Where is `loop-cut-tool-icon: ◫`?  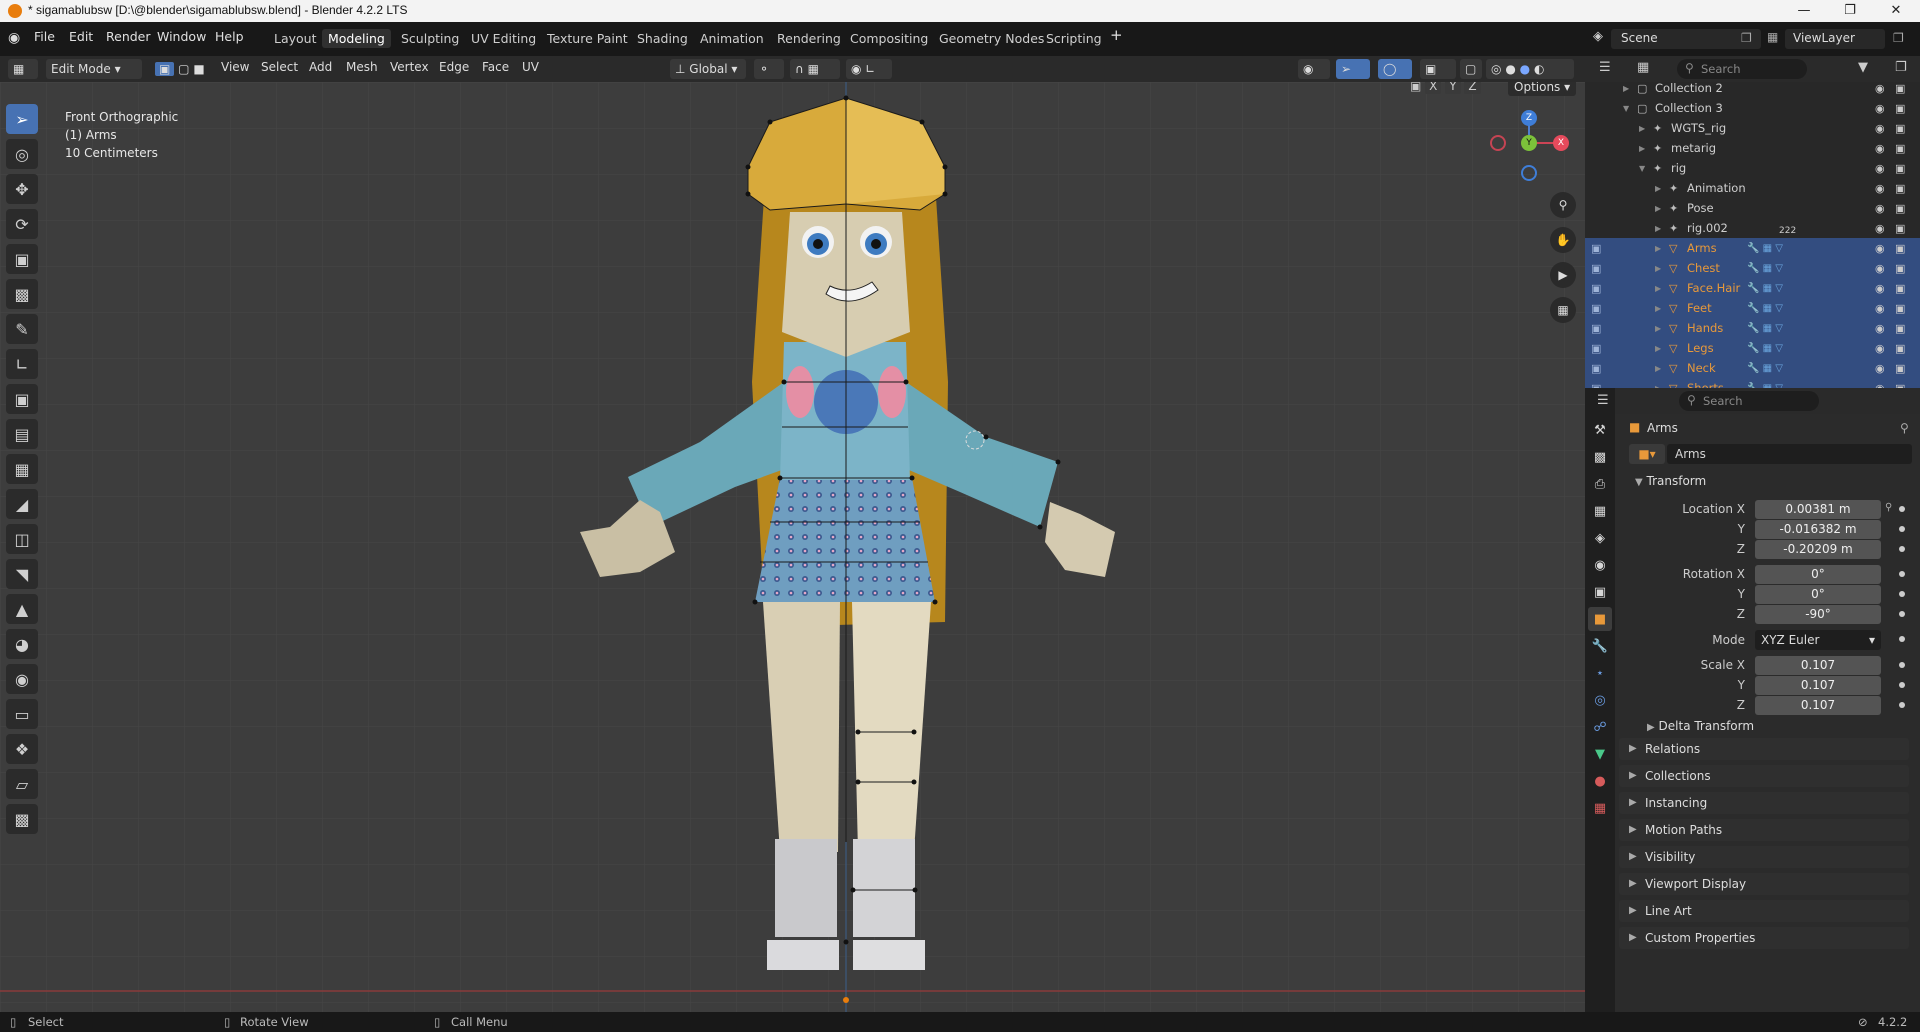
loop-cut-tool-icon: ◫ is located at coordinates (22, 539).